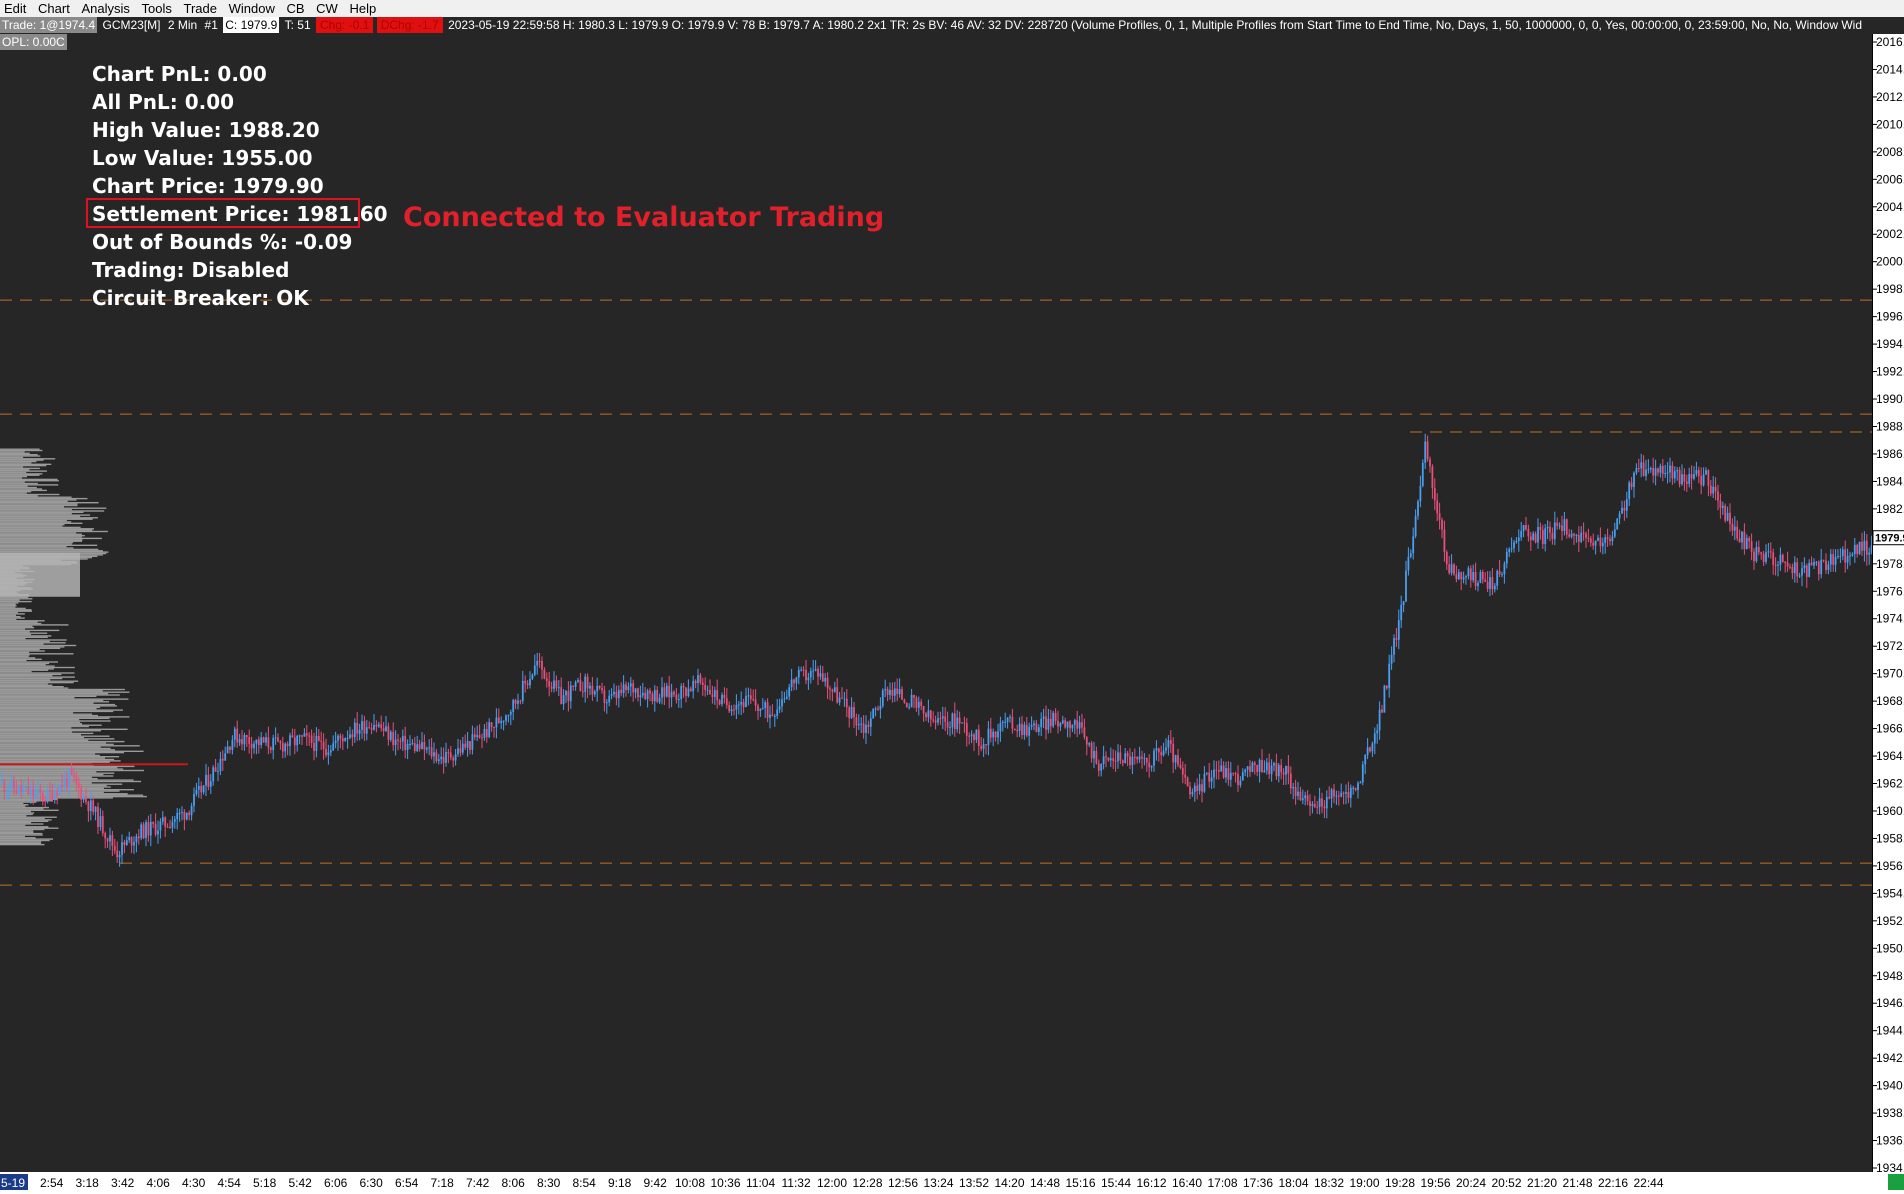 This screenshot has width=1904, height=1194. What do you see at coordinates (105, 8) in the screenshot?
I see `menu-analysis: Analysis` at bounding box center [105, 8].